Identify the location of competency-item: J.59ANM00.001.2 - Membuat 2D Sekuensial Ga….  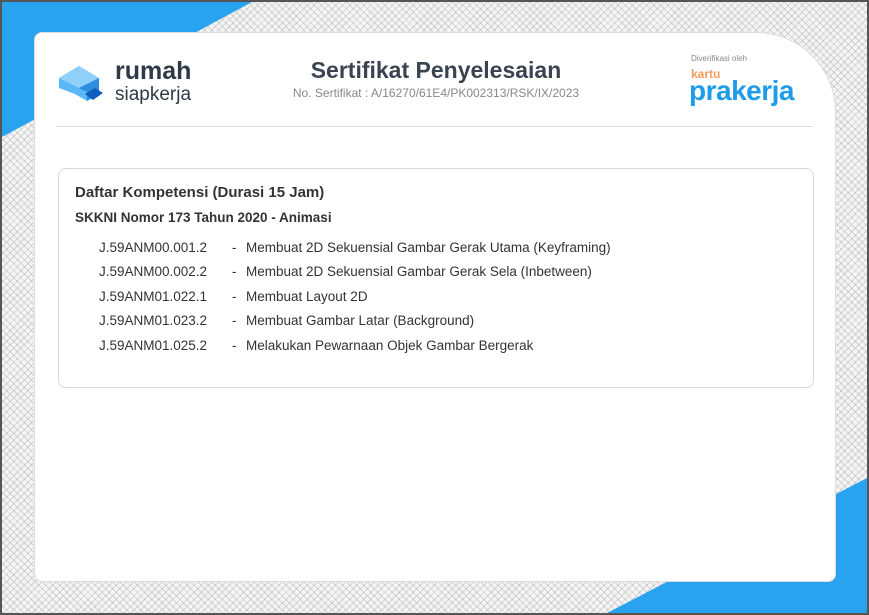
(448, 247).